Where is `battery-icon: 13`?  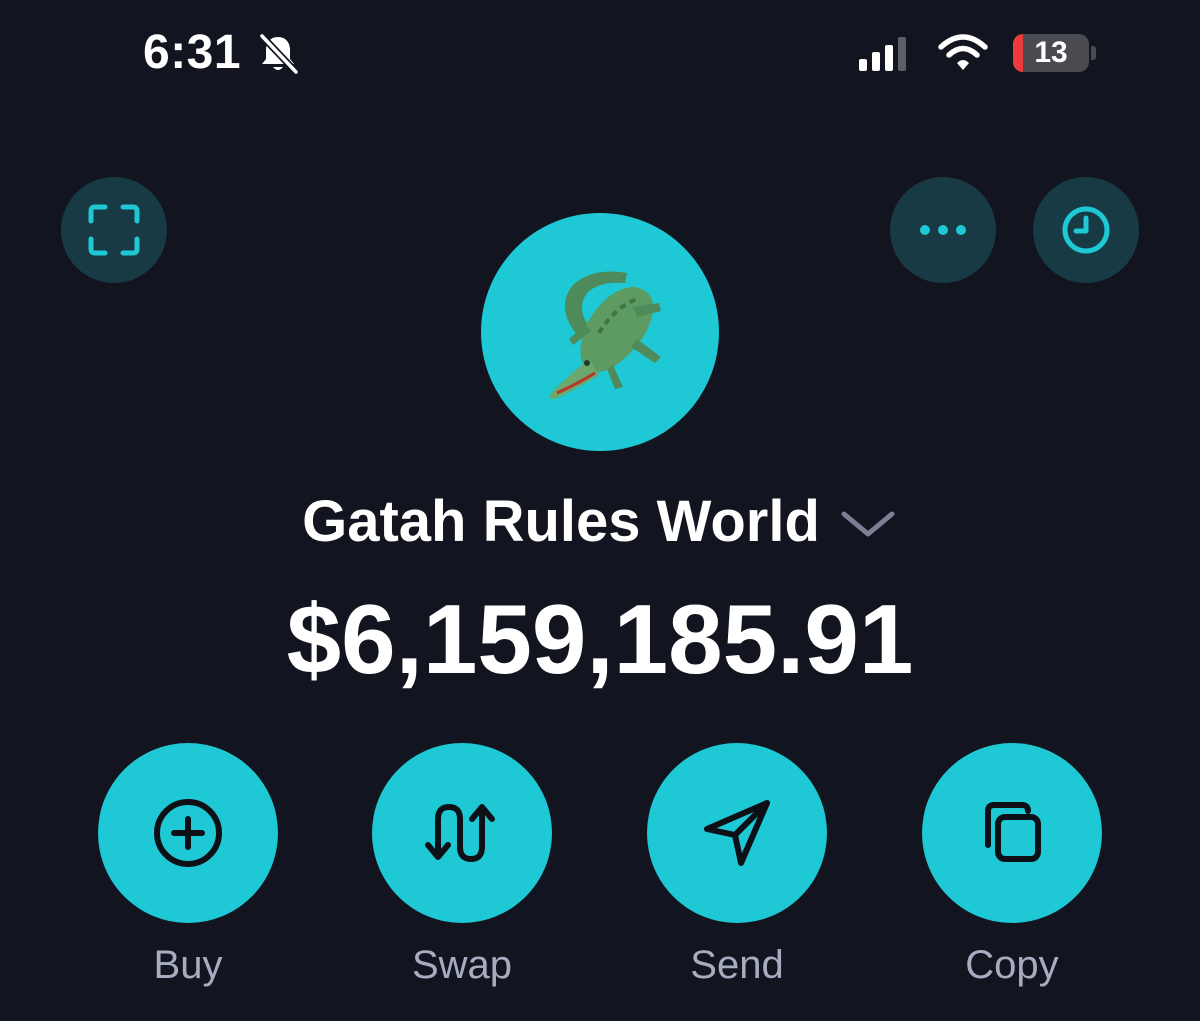 battery-icon: 13 is located at coordinates (1051, 53).